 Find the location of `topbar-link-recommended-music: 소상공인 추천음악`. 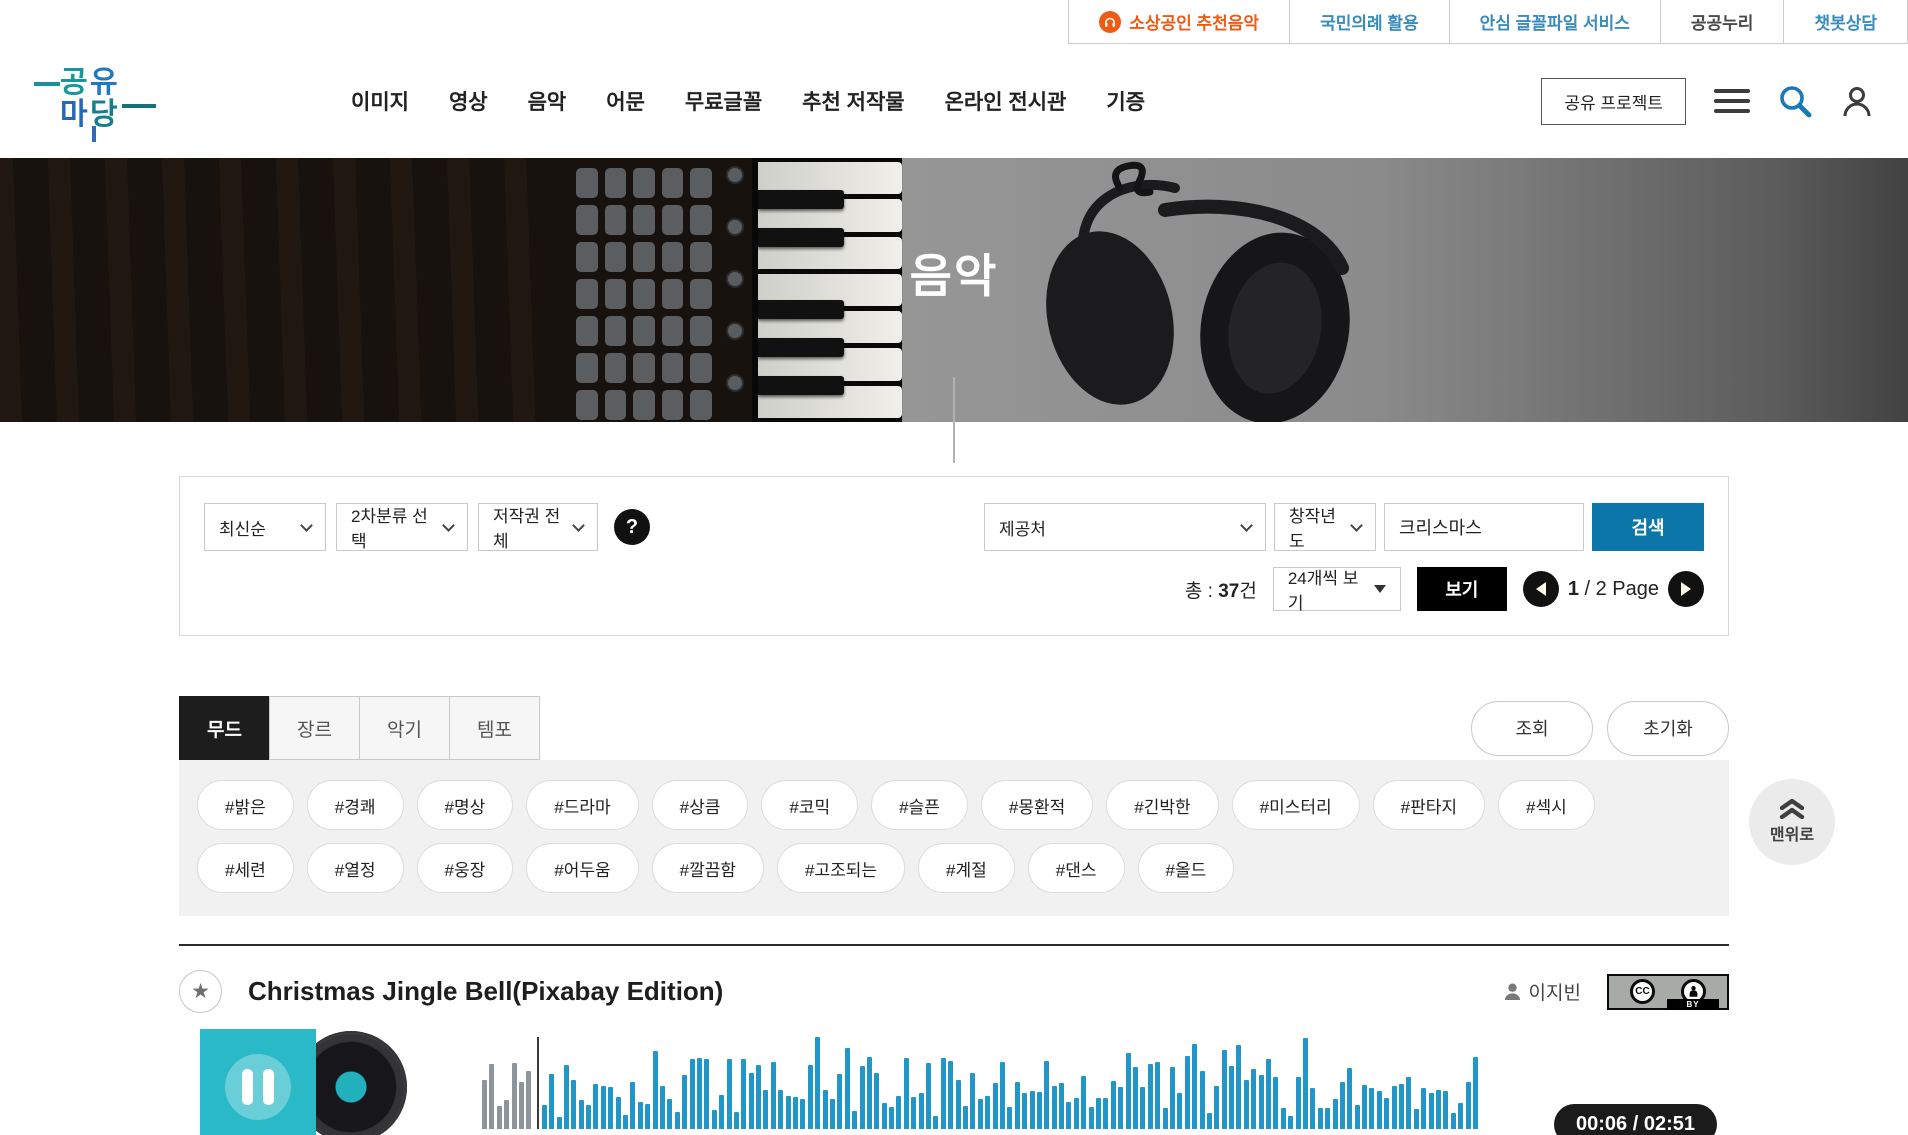

topbar-link-recommended-music: 소상공인 추천음악 is located at coordinates (1178, 21).